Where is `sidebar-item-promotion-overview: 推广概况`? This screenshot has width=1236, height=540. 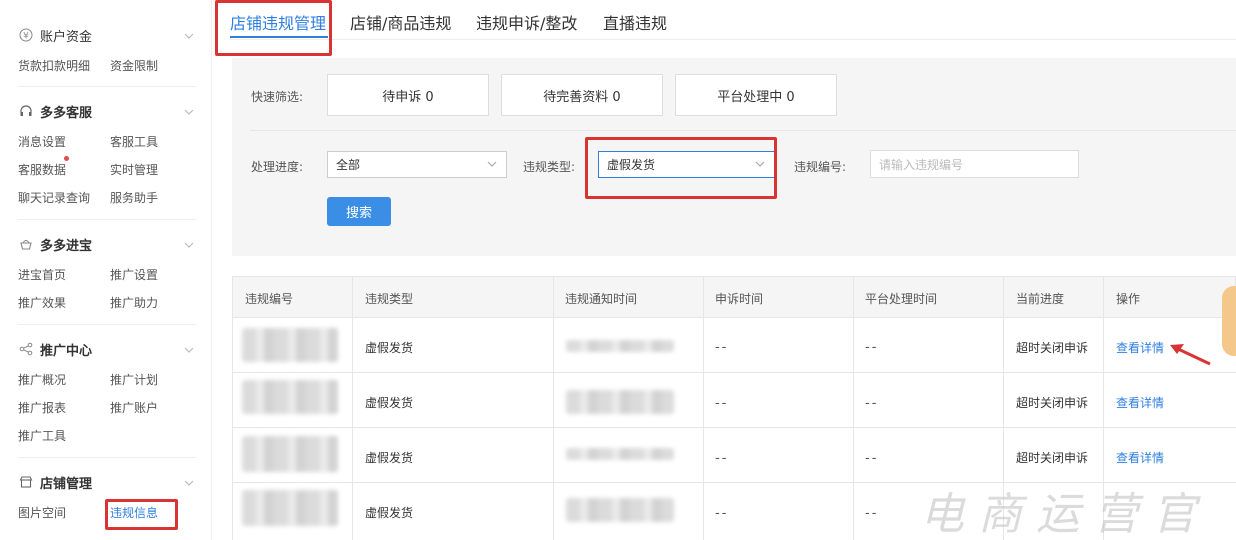 sidebar-item-promotion-overview: 推广概况 is located at coordinates (42, 379).